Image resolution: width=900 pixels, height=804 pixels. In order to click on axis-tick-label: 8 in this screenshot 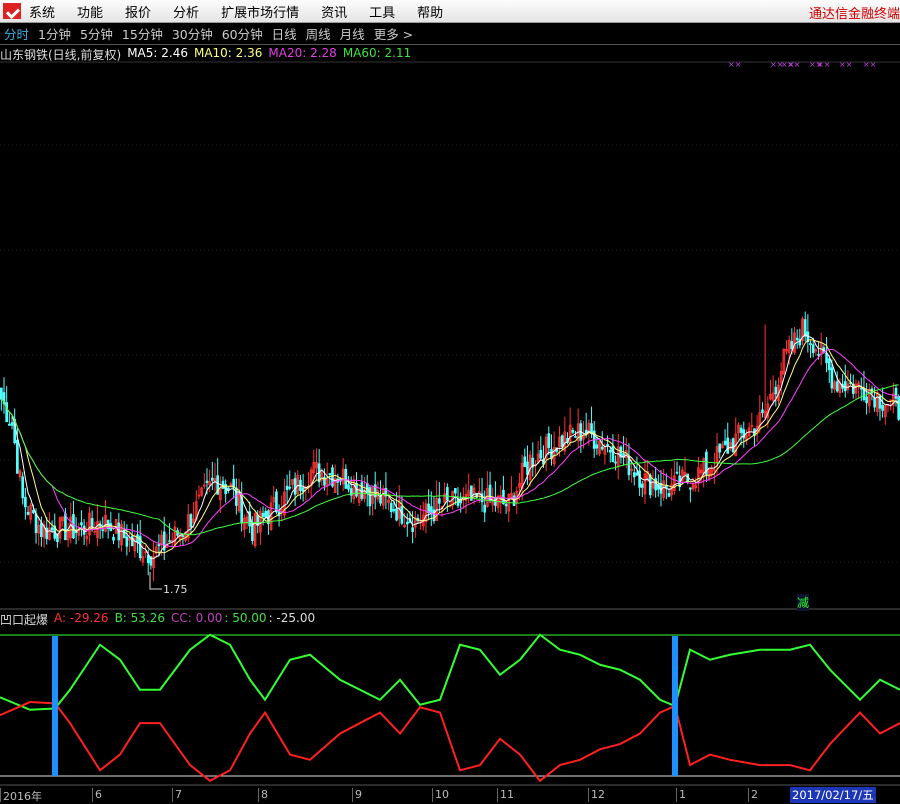, I will do `click(263, 795)`.